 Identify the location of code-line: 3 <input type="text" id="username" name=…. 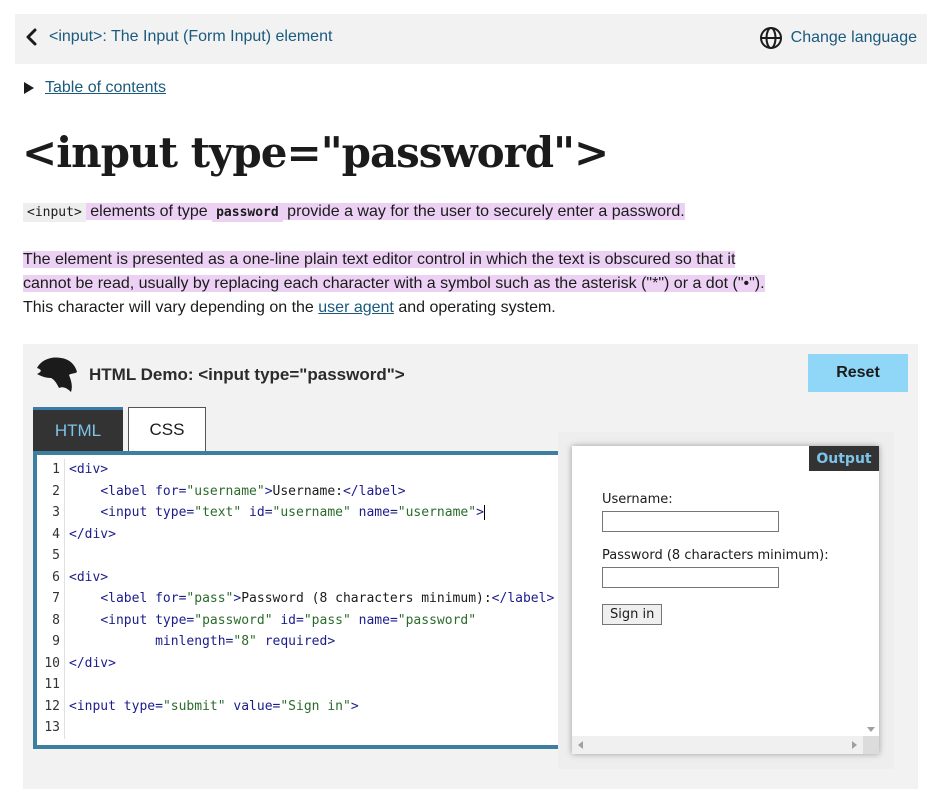
(297, 513).